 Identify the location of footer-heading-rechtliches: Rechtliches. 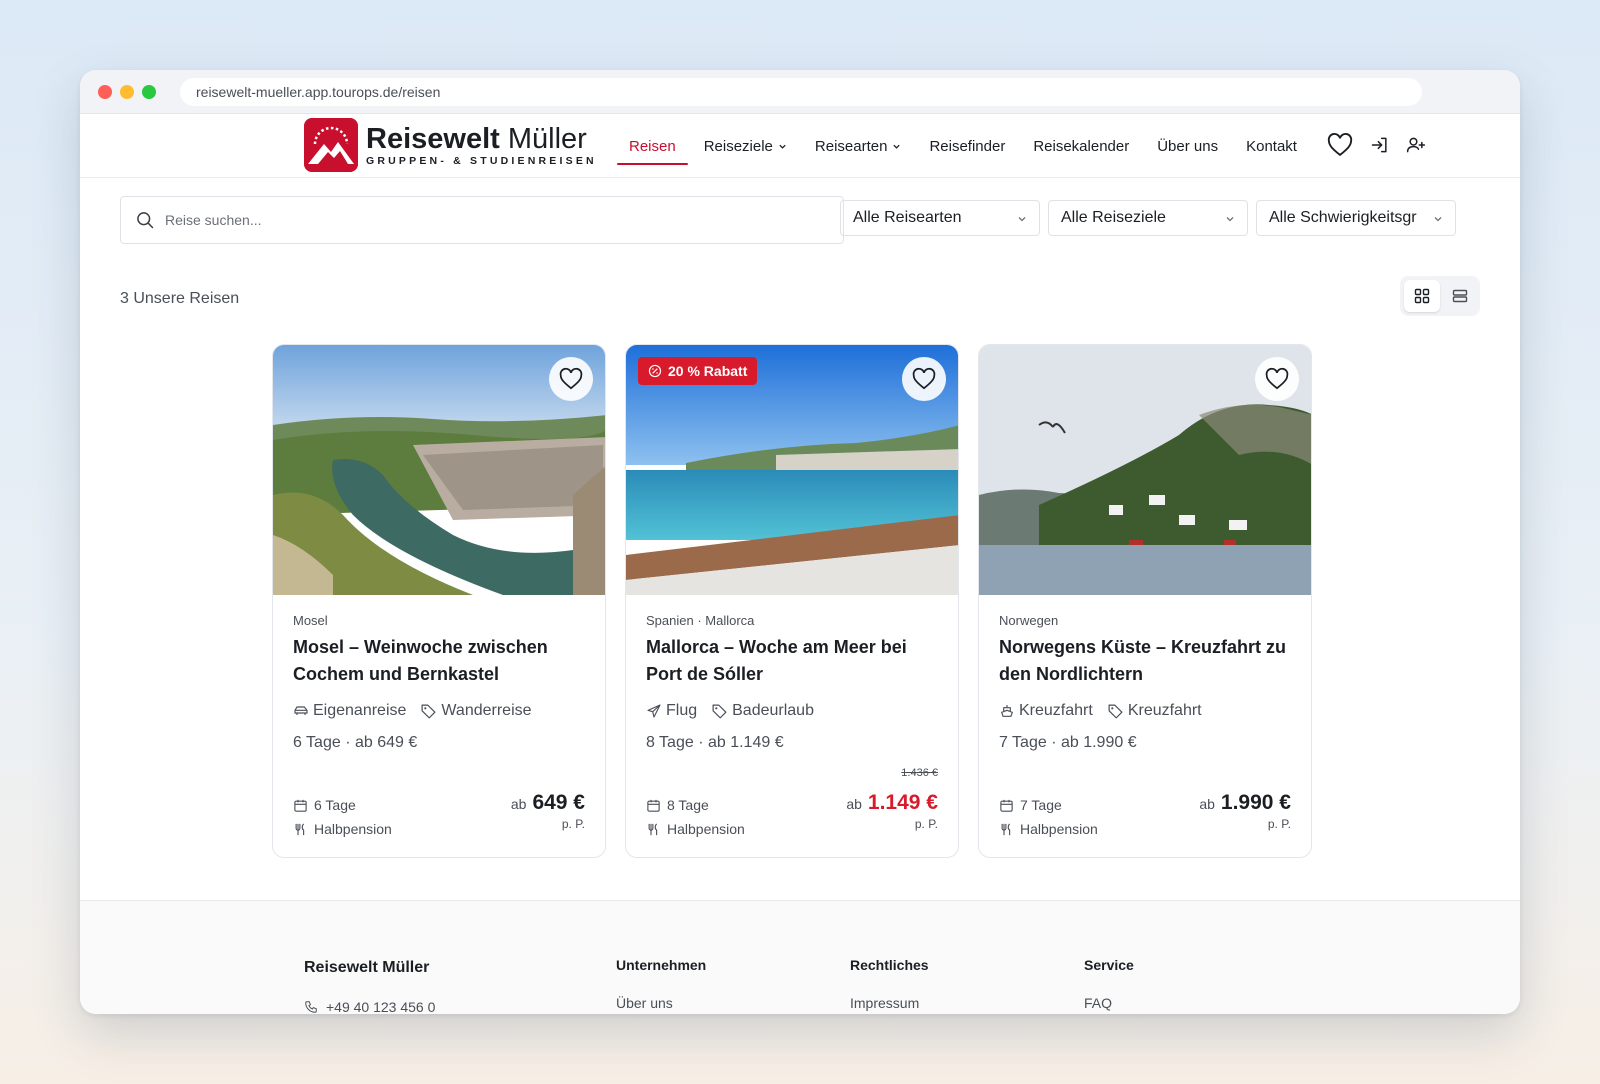
(889, 965).